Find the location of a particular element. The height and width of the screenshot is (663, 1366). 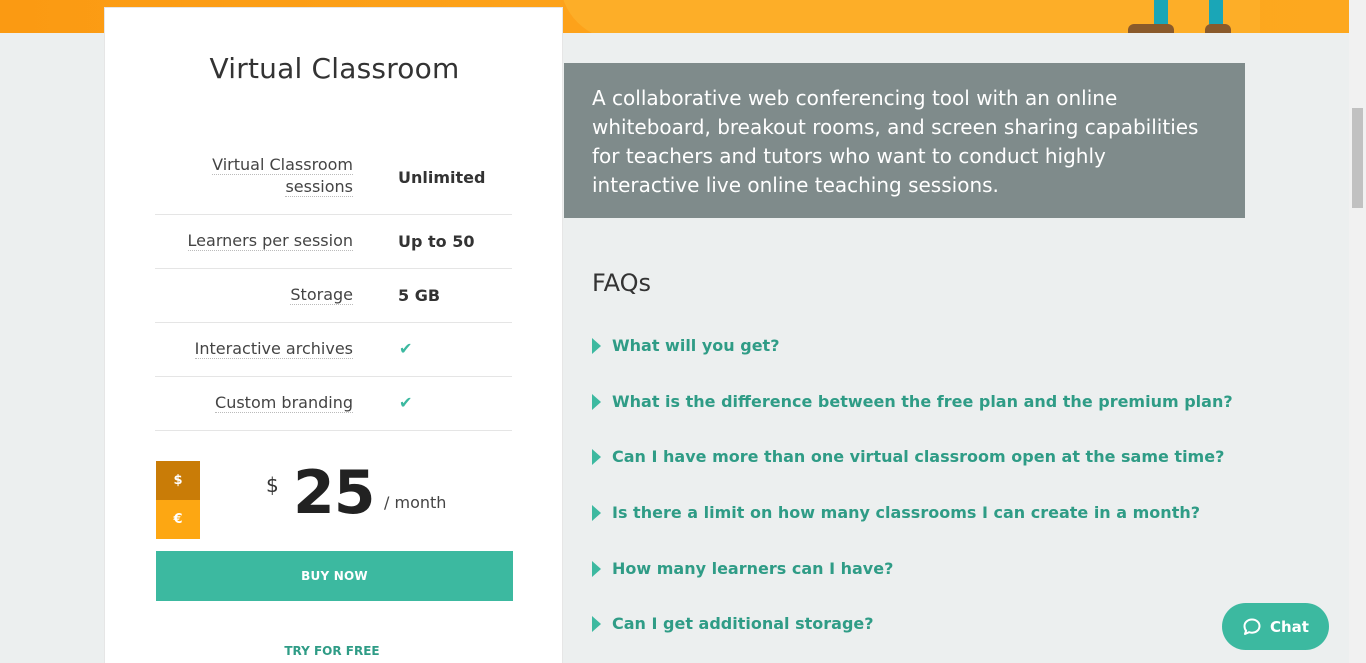

feature-row: Learners per session Up to 50 is located at coordinates (333, 242).